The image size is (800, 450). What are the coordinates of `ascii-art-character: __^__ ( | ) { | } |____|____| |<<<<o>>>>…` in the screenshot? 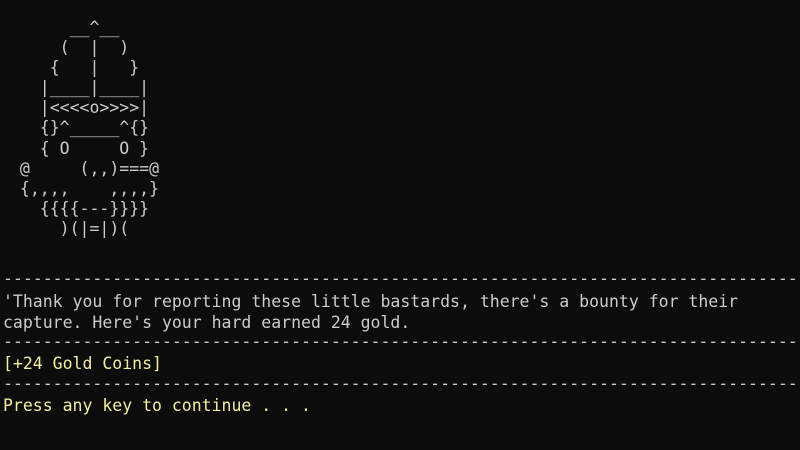 It's located at (89, 128).